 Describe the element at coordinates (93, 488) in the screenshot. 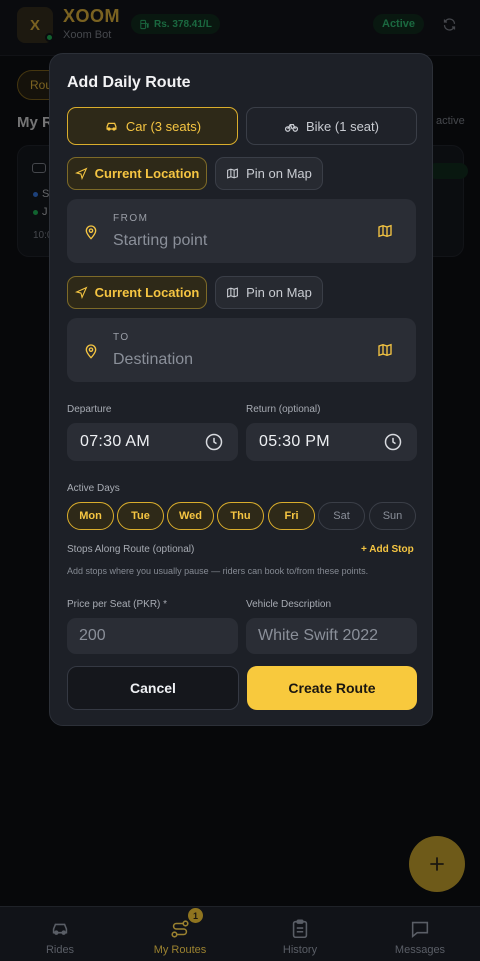

I see `active-days-label: Active Days` at that location.